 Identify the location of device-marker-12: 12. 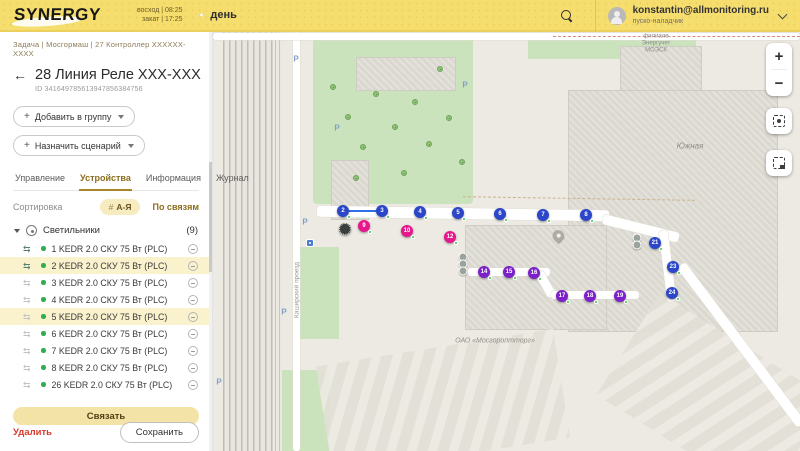
(451, 238).